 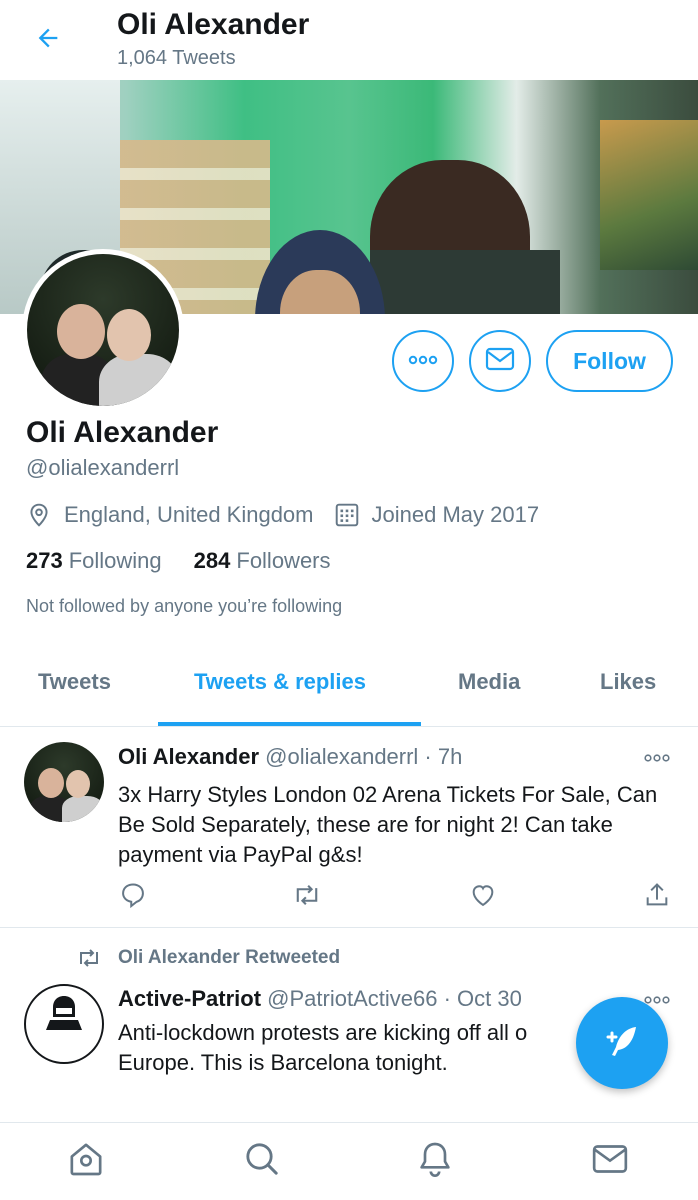 What do you see at coordinates (44, 560) in the screenshot?
I see `following-count: 273` at bounding box center [44, 560].